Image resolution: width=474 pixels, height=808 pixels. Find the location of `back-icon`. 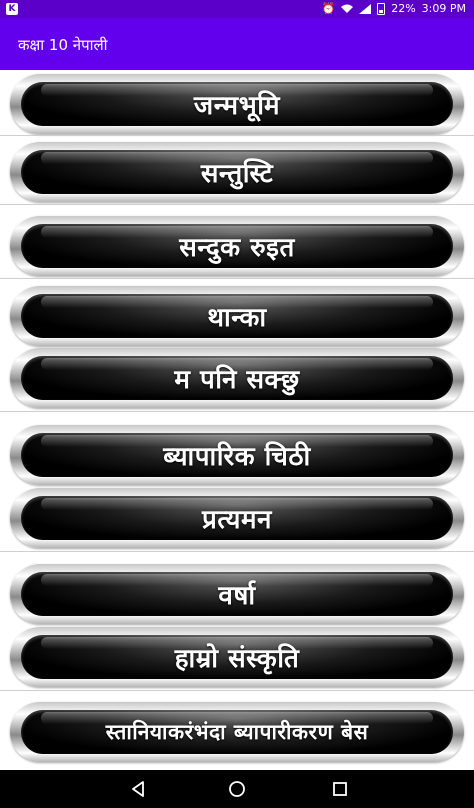

back-icon is located at coordinates (138, 789).